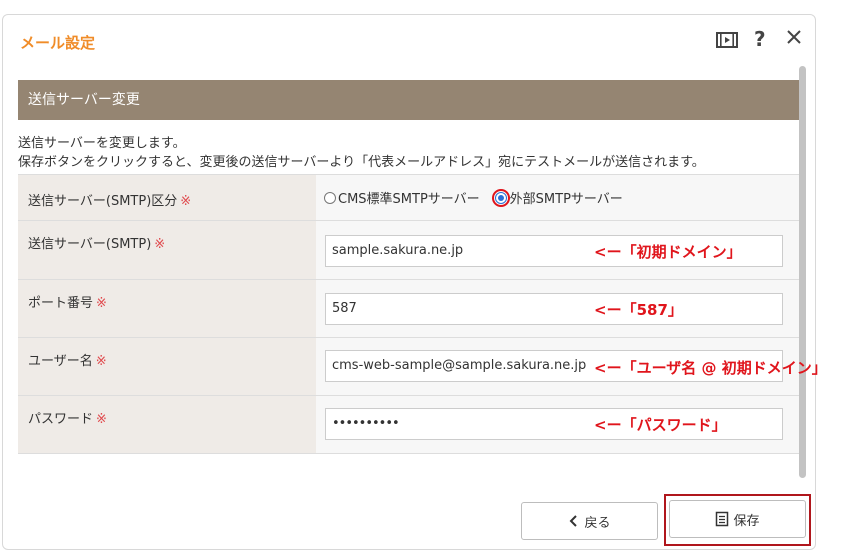 The height and width of the screenshot is (559, 861). What do you see at coordinates (566, 197) in the screenshot?
I see `radio-external-label: 外部SMTPサーバー` at bounding box center [566, 197].